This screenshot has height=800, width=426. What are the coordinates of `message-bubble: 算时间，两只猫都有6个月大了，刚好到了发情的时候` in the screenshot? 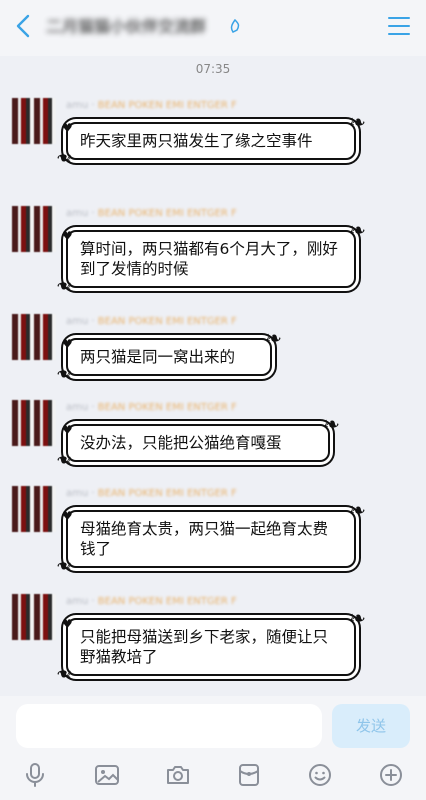 It's located at (216, 254).